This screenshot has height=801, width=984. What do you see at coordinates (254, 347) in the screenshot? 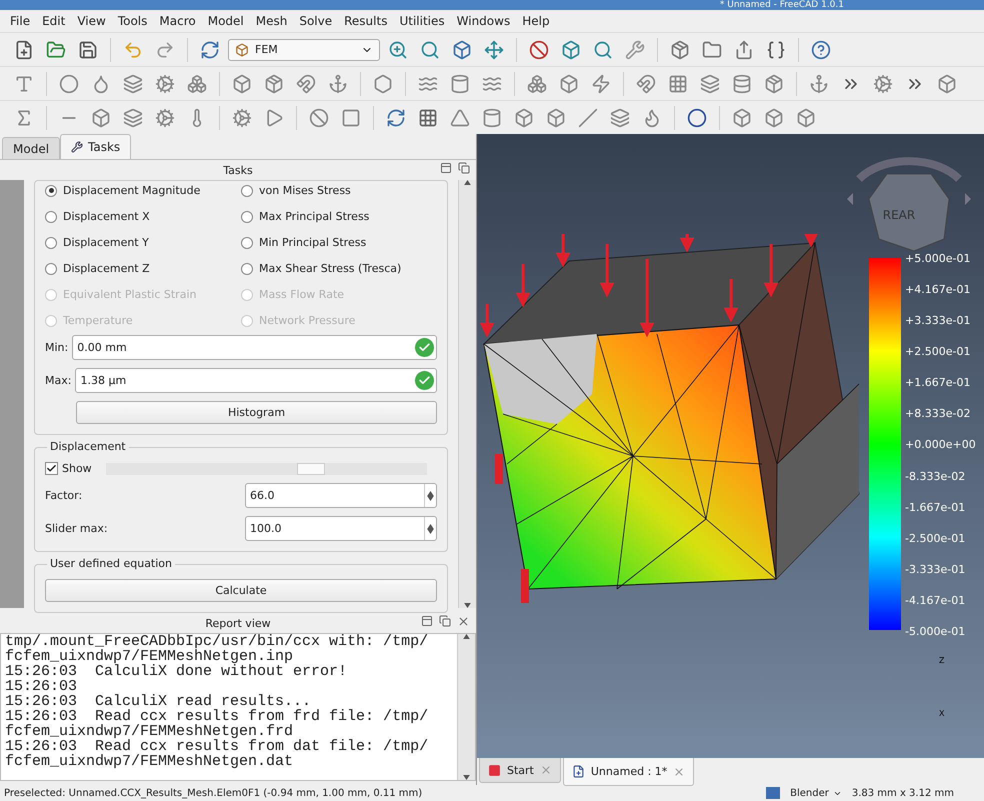
I see `value-field: 0.00 mm` at bounding box center [254, 347].